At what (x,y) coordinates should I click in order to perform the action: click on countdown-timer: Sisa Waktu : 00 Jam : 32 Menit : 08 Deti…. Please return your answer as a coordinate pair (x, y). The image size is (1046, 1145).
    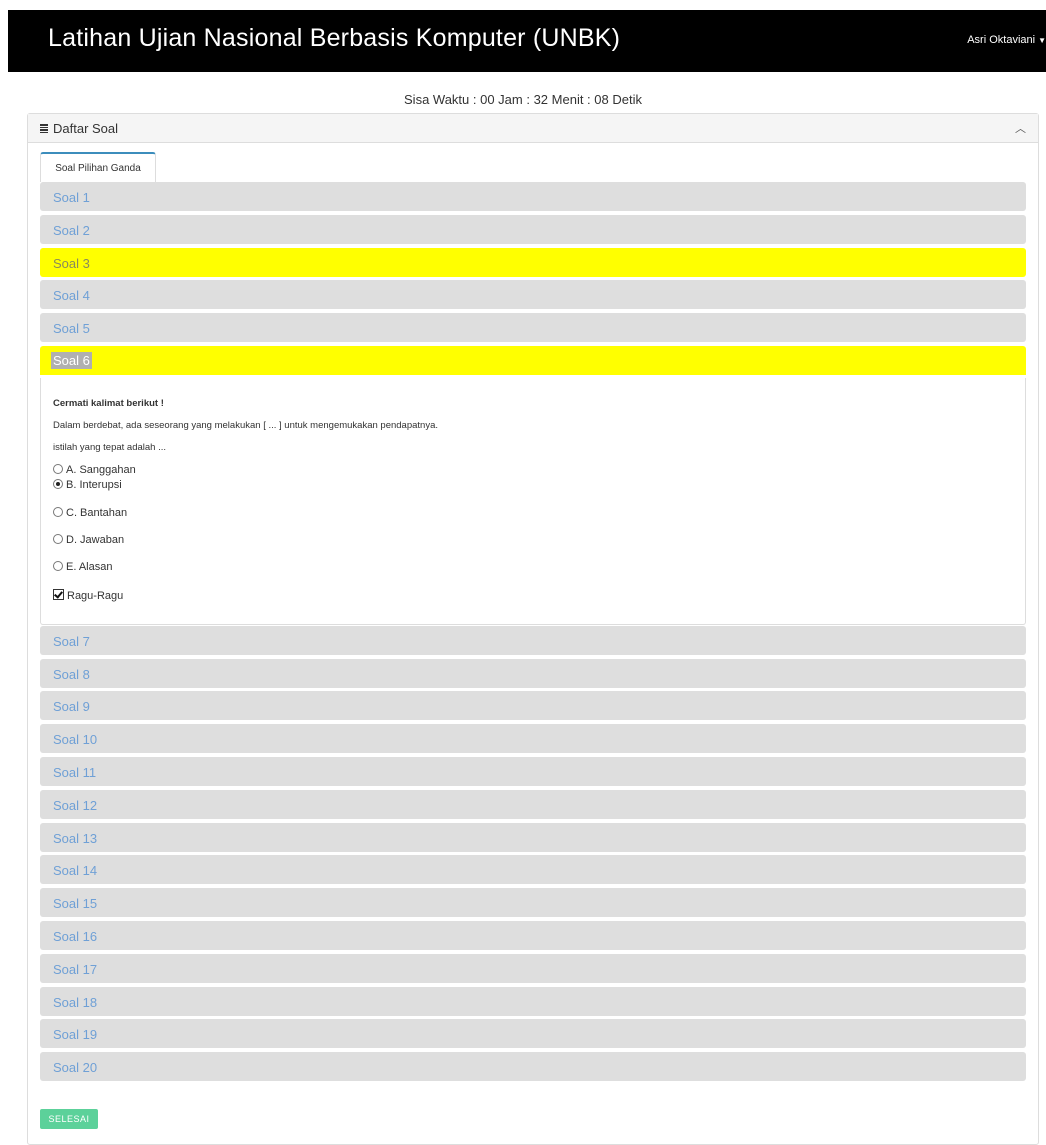
    Looking at the image, I should click on (523, 99).